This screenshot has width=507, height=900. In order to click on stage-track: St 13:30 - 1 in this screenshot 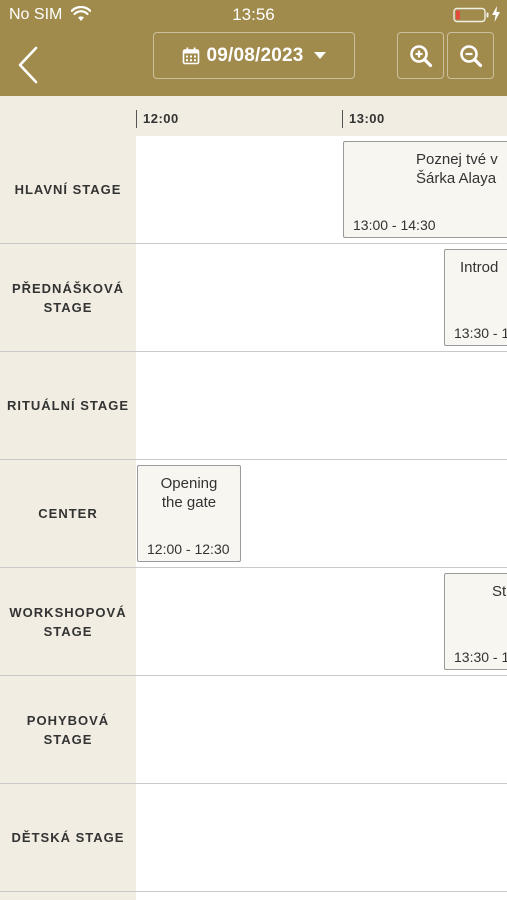, I will do `click(321, 621)`.